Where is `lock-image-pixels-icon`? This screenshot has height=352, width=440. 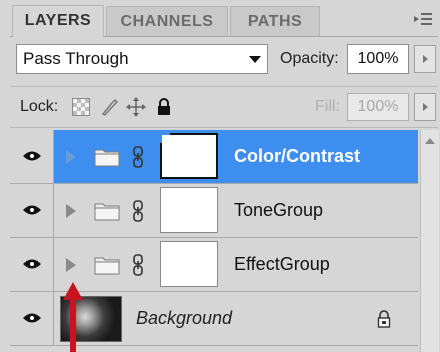 lock-image-pixels-icon is located at coordinates (110, 107).